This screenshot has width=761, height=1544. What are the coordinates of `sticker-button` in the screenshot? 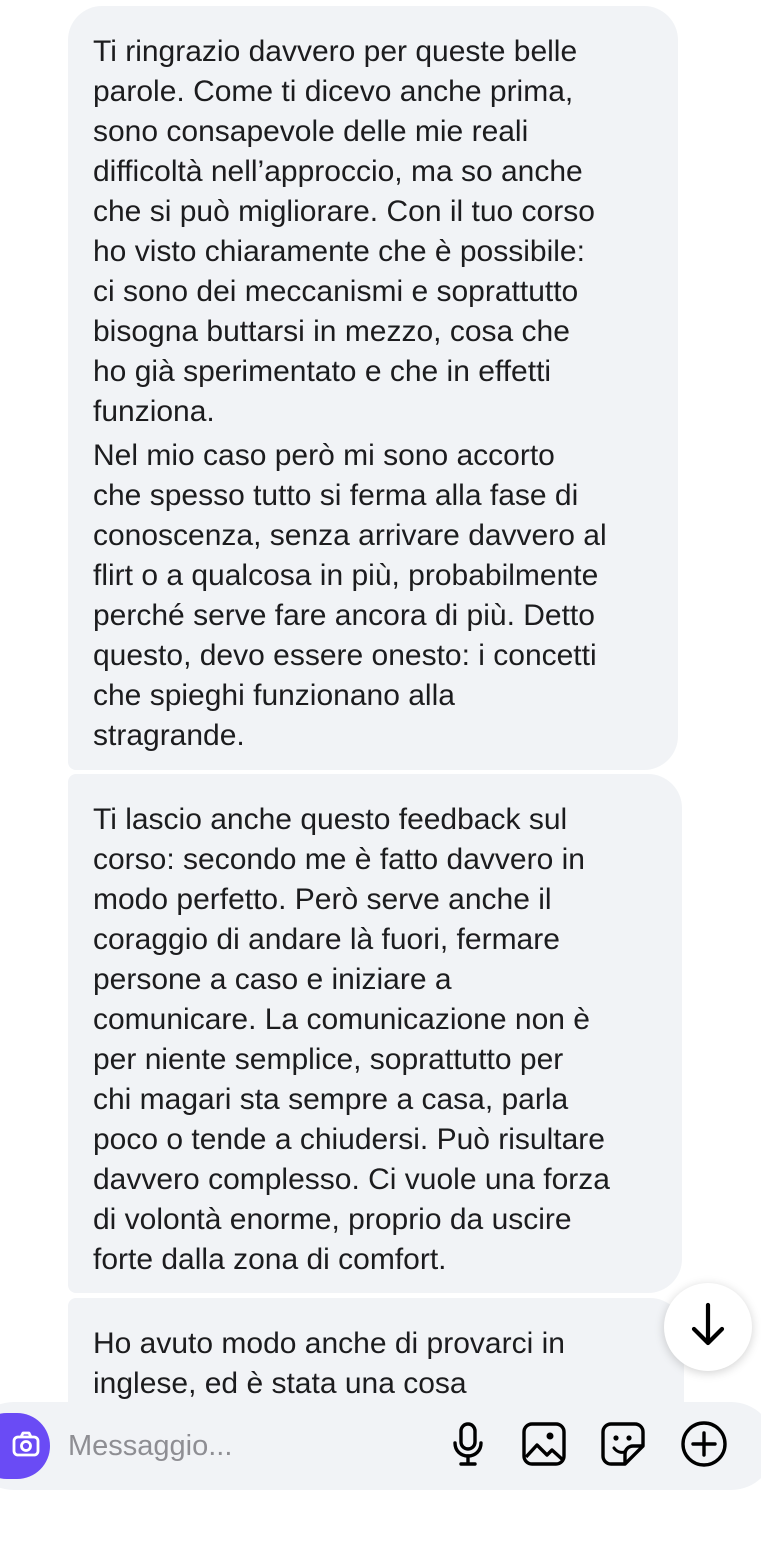 It's located at (623, 1446).